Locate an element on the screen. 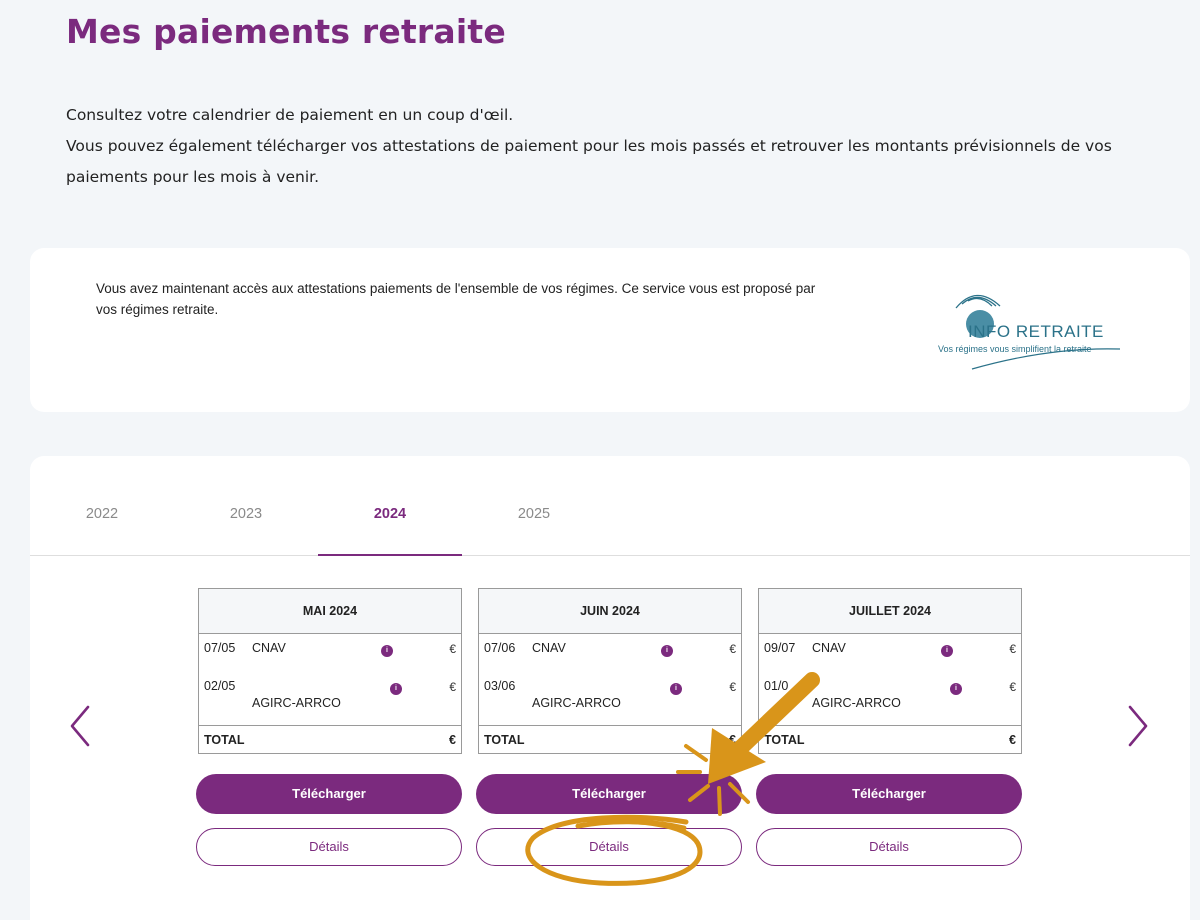 This screenshot has width=1200, height=920. month-rows: 09/07 CNAV i € 01/0 AGIRC-ARRCO i € is located at coordinates (890, 679).